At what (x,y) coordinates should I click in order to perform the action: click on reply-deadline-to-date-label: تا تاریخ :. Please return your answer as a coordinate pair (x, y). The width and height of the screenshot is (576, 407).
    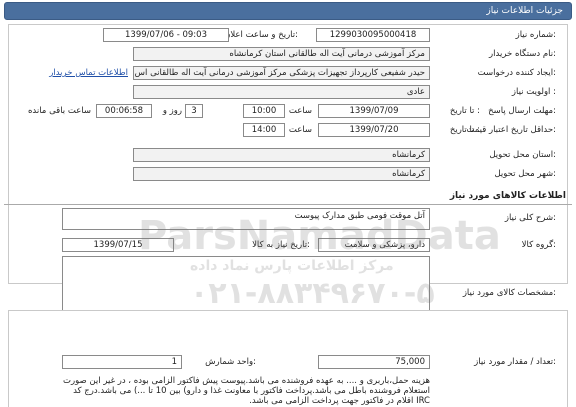
    Looking at the image, I should click on (464, 111).